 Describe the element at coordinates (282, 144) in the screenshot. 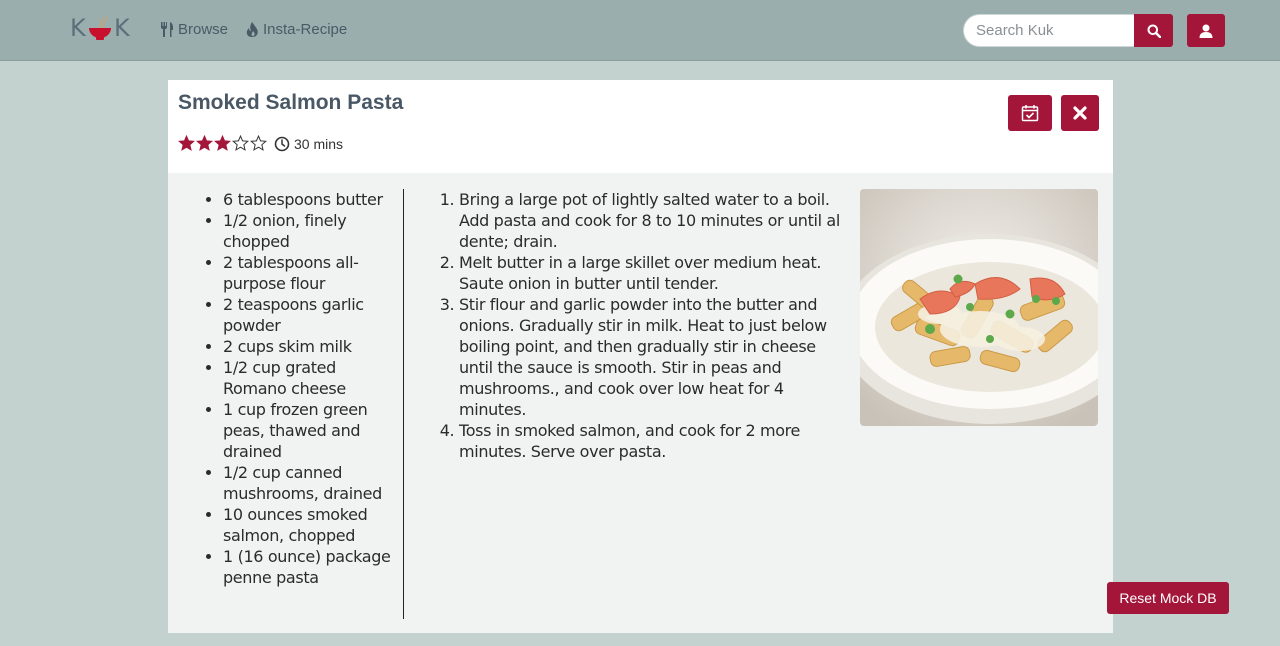

I see `clock-icon` at that location.